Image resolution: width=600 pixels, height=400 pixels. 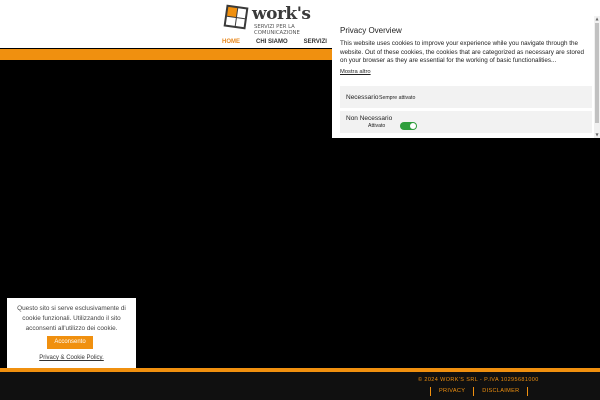 What do you see at coordinates (466, 97) in the screenshot?
I see `cookie-category-necessario: Necessario Sempre attivato` at bounding box center [466, 97].